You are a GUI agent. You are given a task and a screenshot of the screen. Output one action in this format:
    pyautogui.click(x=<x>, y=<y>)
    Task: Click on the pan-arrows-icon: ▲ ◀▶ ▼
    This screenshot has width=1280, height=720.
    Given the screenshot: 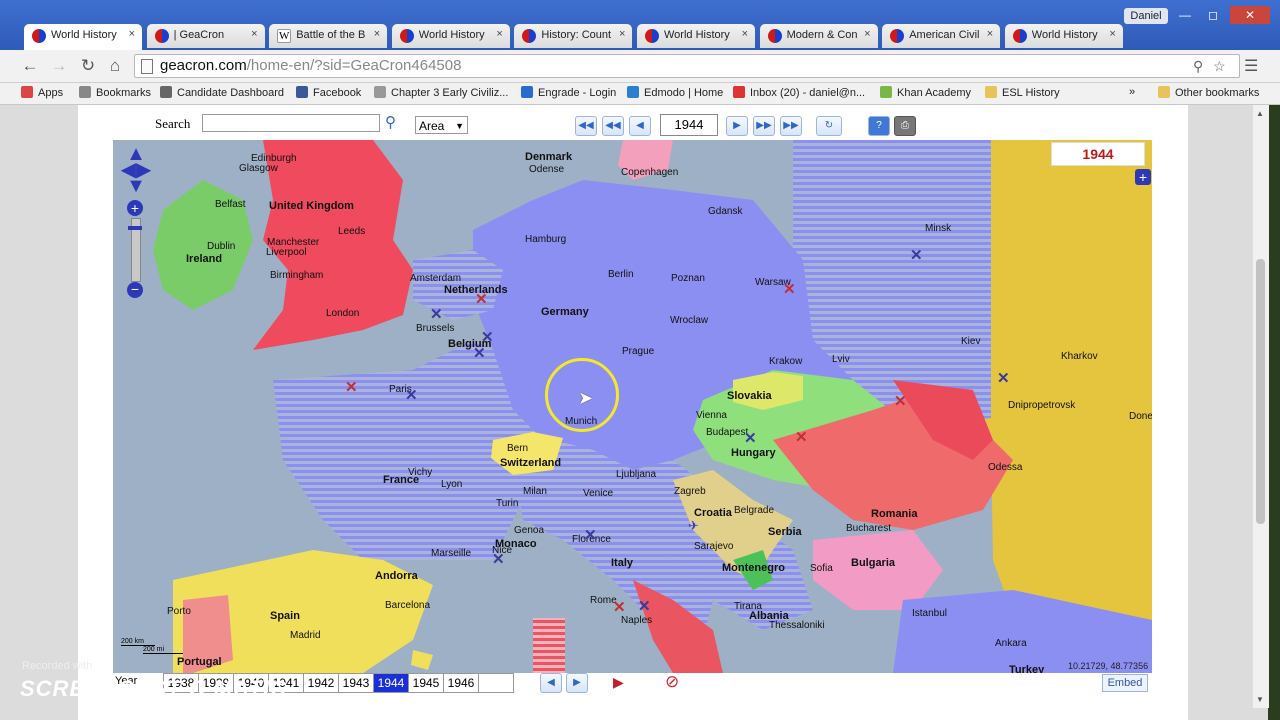 What is the action you would take?
    pyautogui.click(x=136, y=170)
    